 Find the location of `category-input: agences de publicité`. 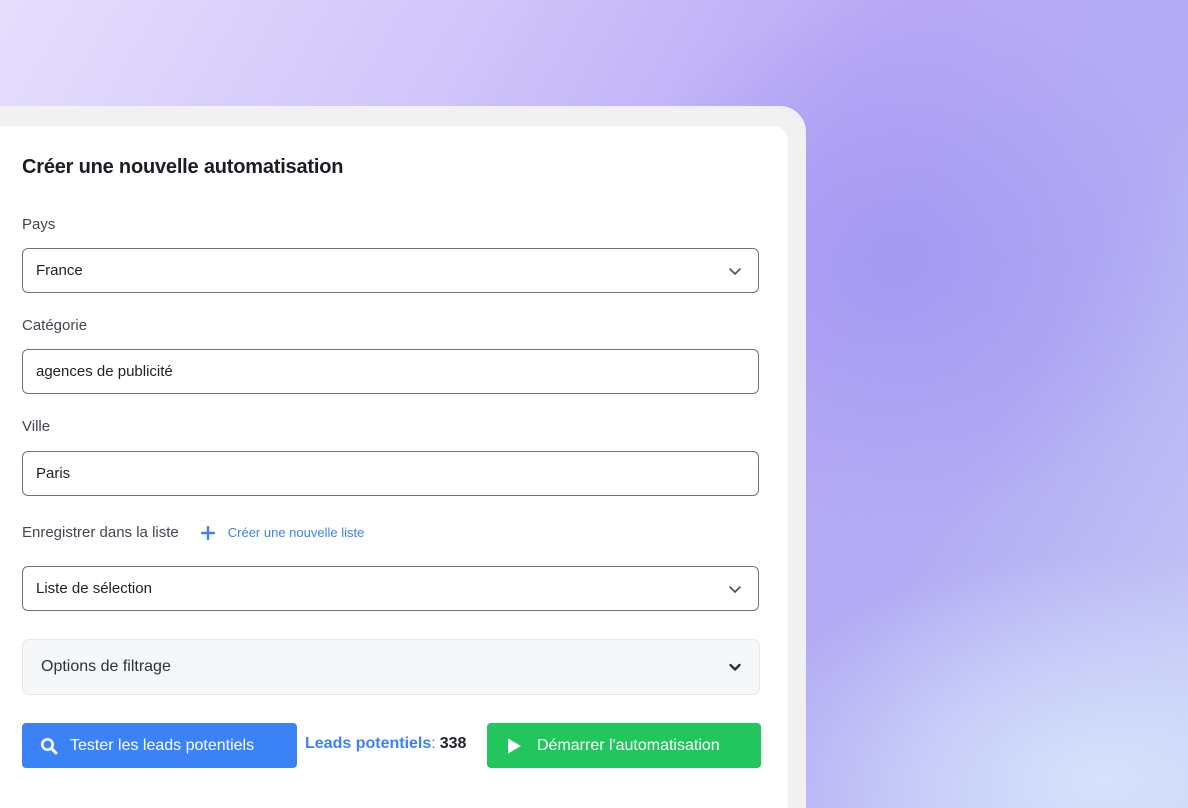

category-input: agences de publicité is located at coordinates (390, 371).